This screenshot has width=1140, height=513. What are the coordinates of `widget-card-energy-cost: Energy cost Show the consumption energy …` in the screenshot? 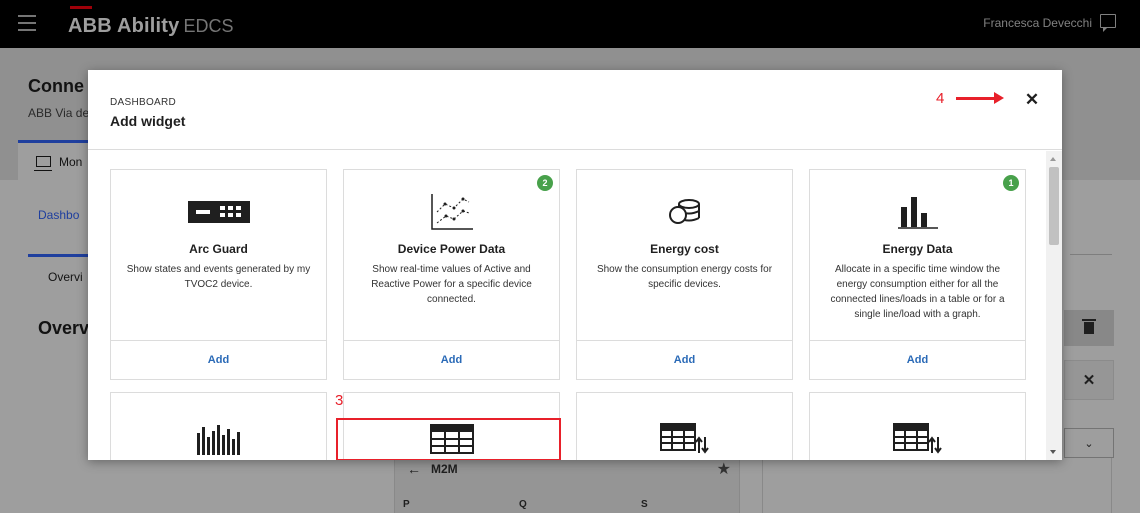 It's located at (684, 274).